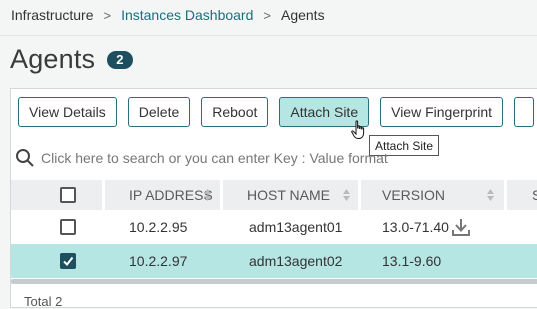 Image resolution: width=537 pixels, height=309 pixels. Describe the element at coordinates (415, 227) in the screenshot. I see `version-text: 13.0-71.40` at that location.